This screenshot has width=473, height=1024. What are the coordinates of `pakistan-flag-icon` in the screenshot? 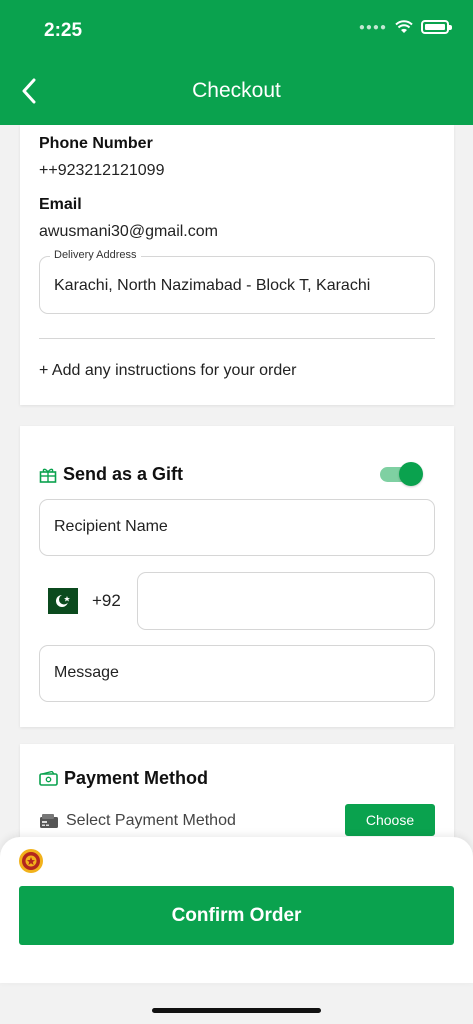 It's located at (63, 601).